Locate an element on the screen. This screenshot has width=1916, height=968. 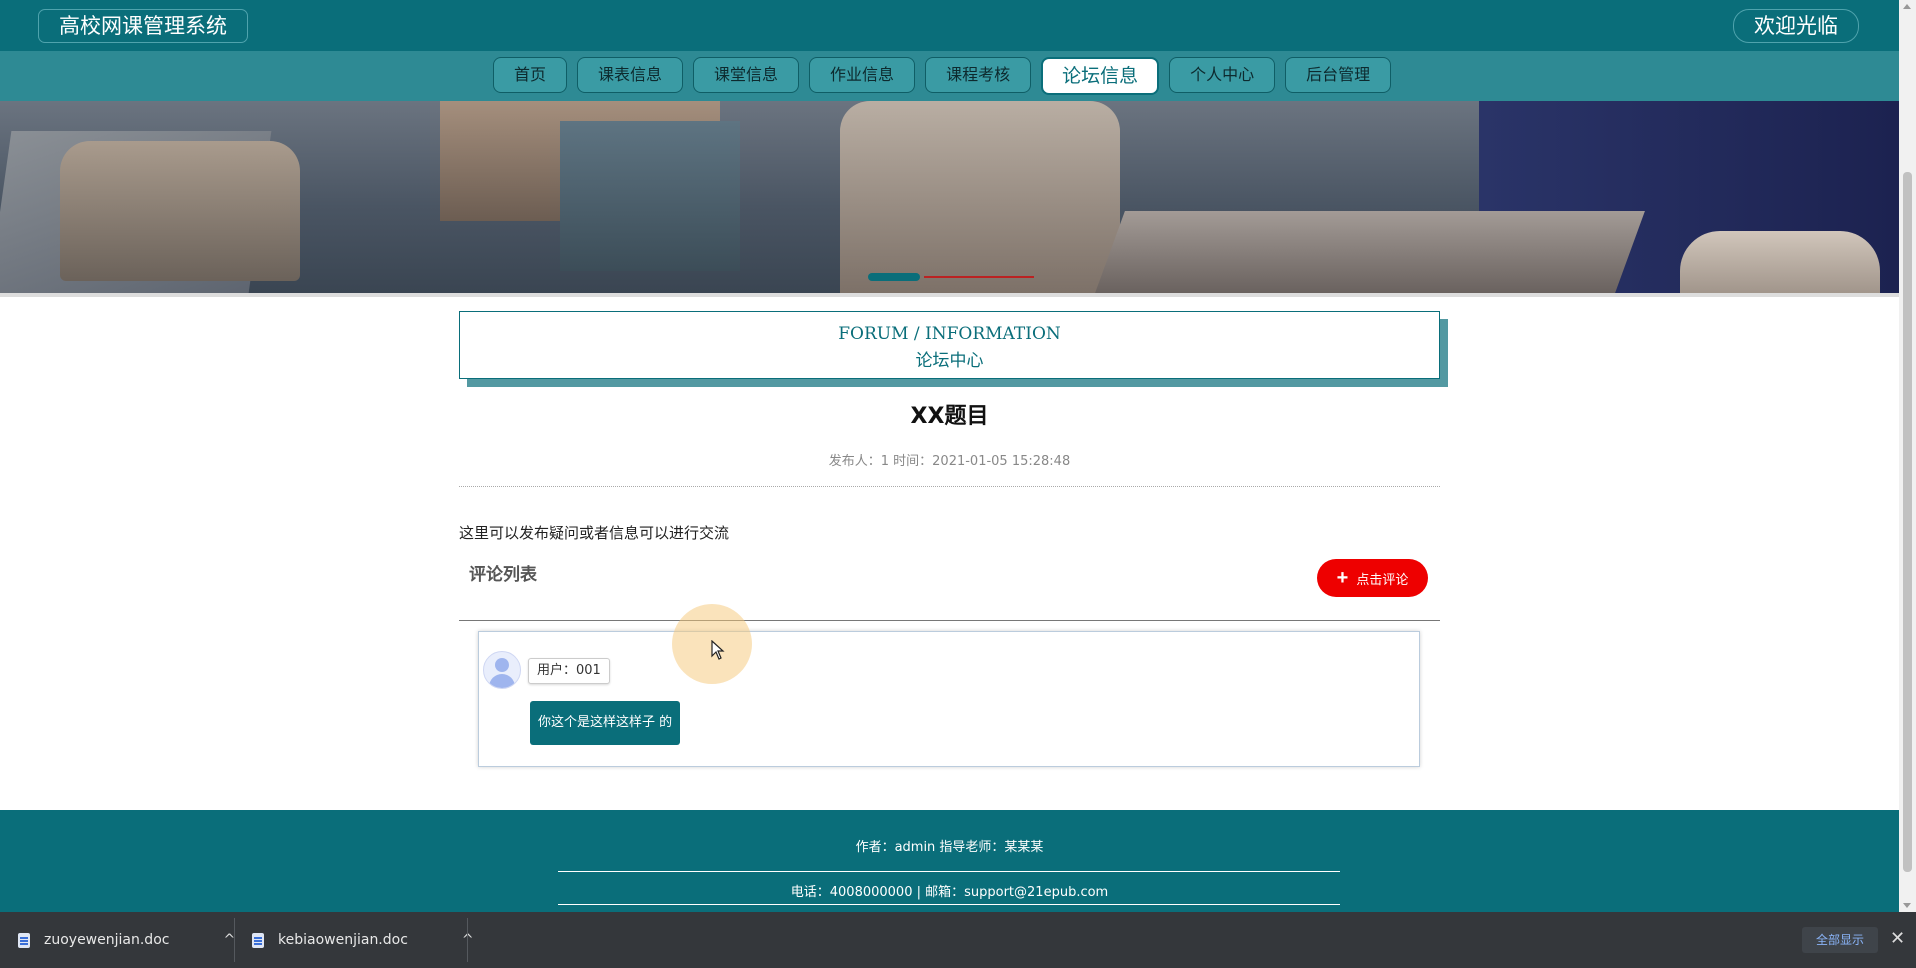
section-header: FORUM / INFORMATION 论坛中心 is located at coordinates (949, 345).